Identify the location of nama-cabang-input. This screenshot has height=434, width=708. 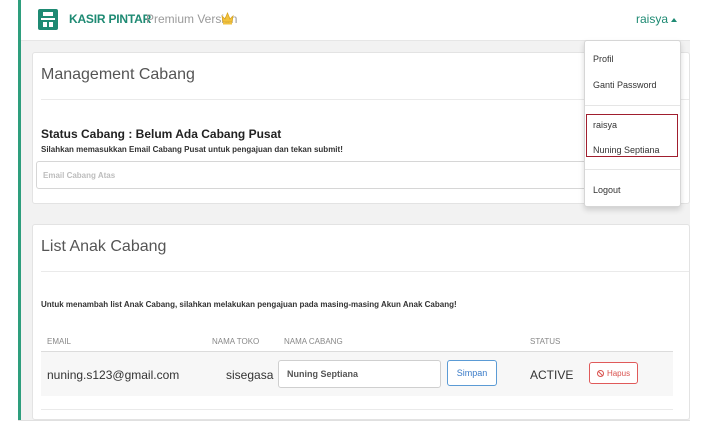
(359, 374).